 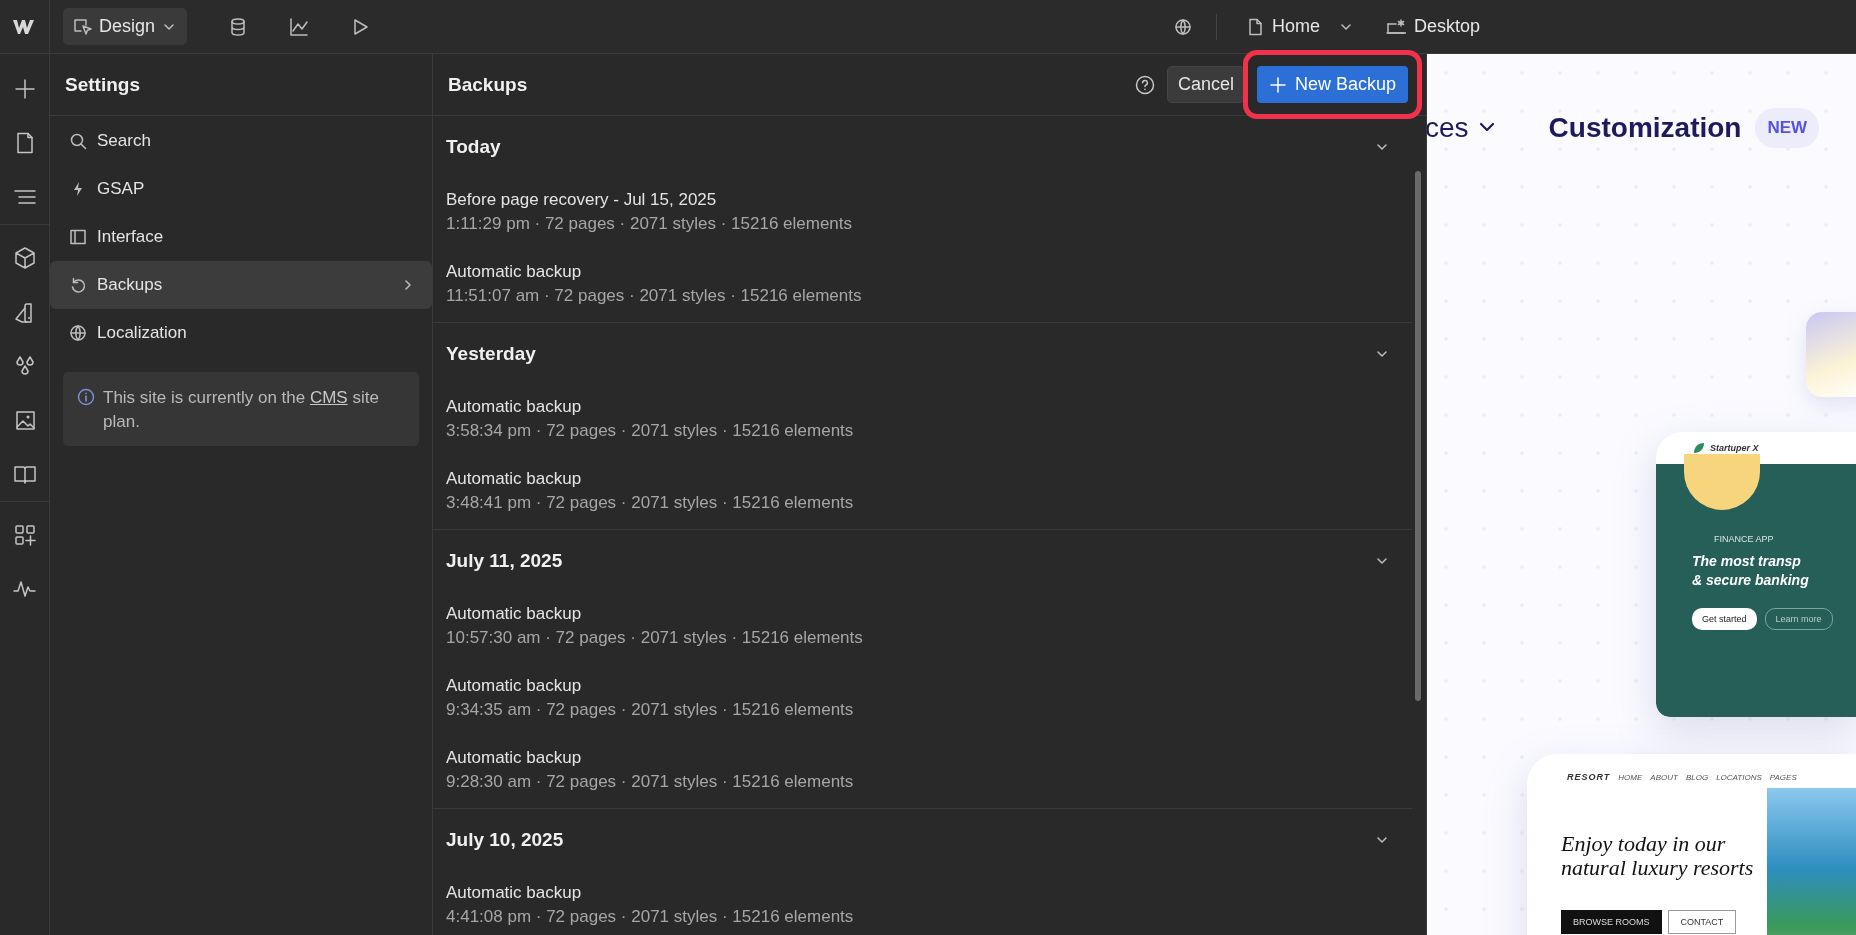 What do you see at coordinates (83, 26) in the screenshot?
I see `cursor-box-icon` at bounding box center [83, 26].